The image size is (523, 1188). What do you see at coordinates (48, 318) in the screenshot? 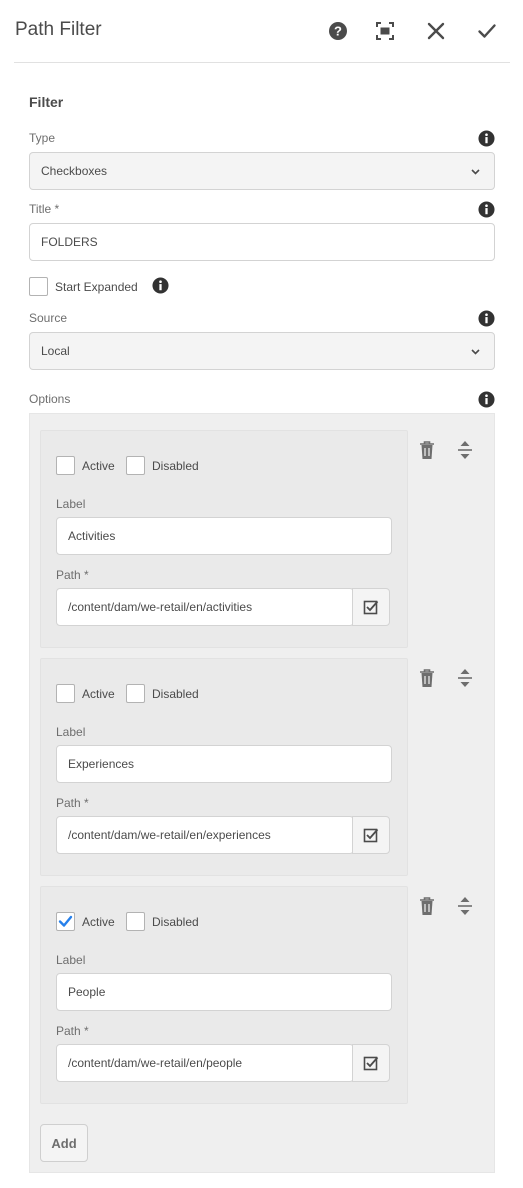
I see `source-label: Source` at bounding box center [48, 318].